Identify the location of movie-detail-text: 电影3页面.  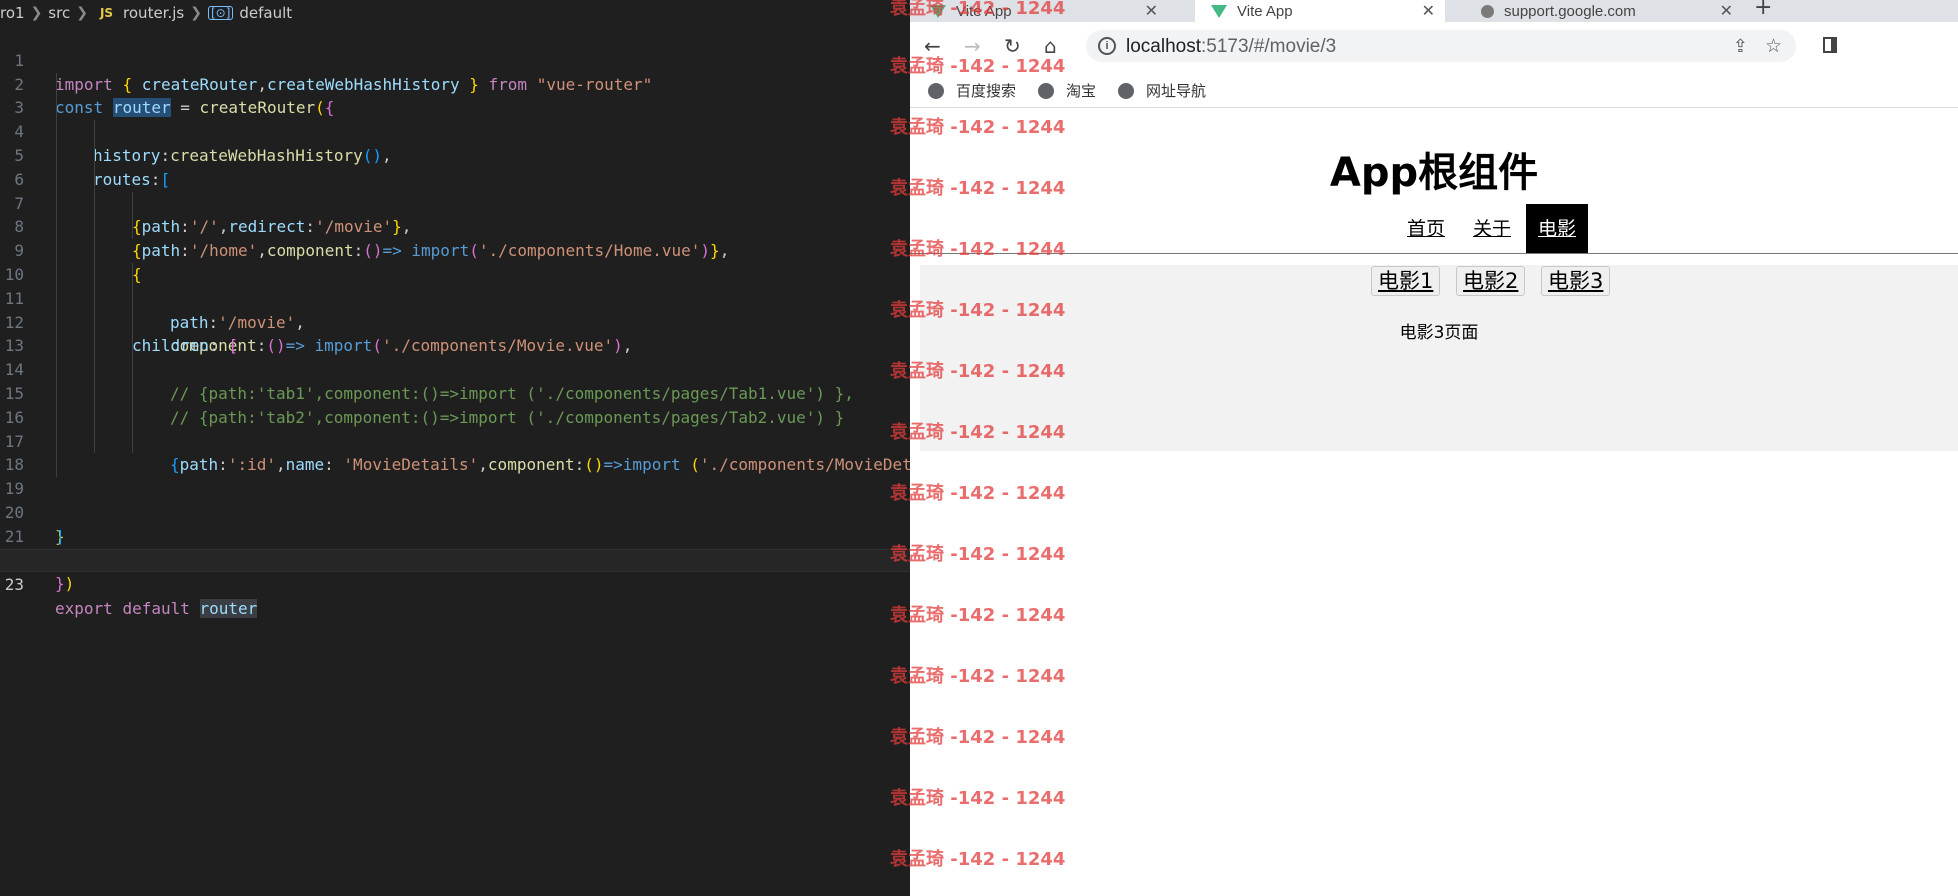
(1439, 333).